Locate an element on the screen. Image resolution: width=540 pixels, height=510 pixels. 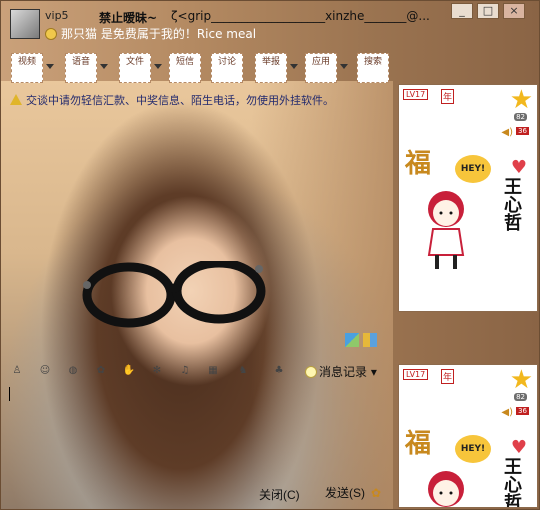
warning-icon is located at coordinates (16, 99).